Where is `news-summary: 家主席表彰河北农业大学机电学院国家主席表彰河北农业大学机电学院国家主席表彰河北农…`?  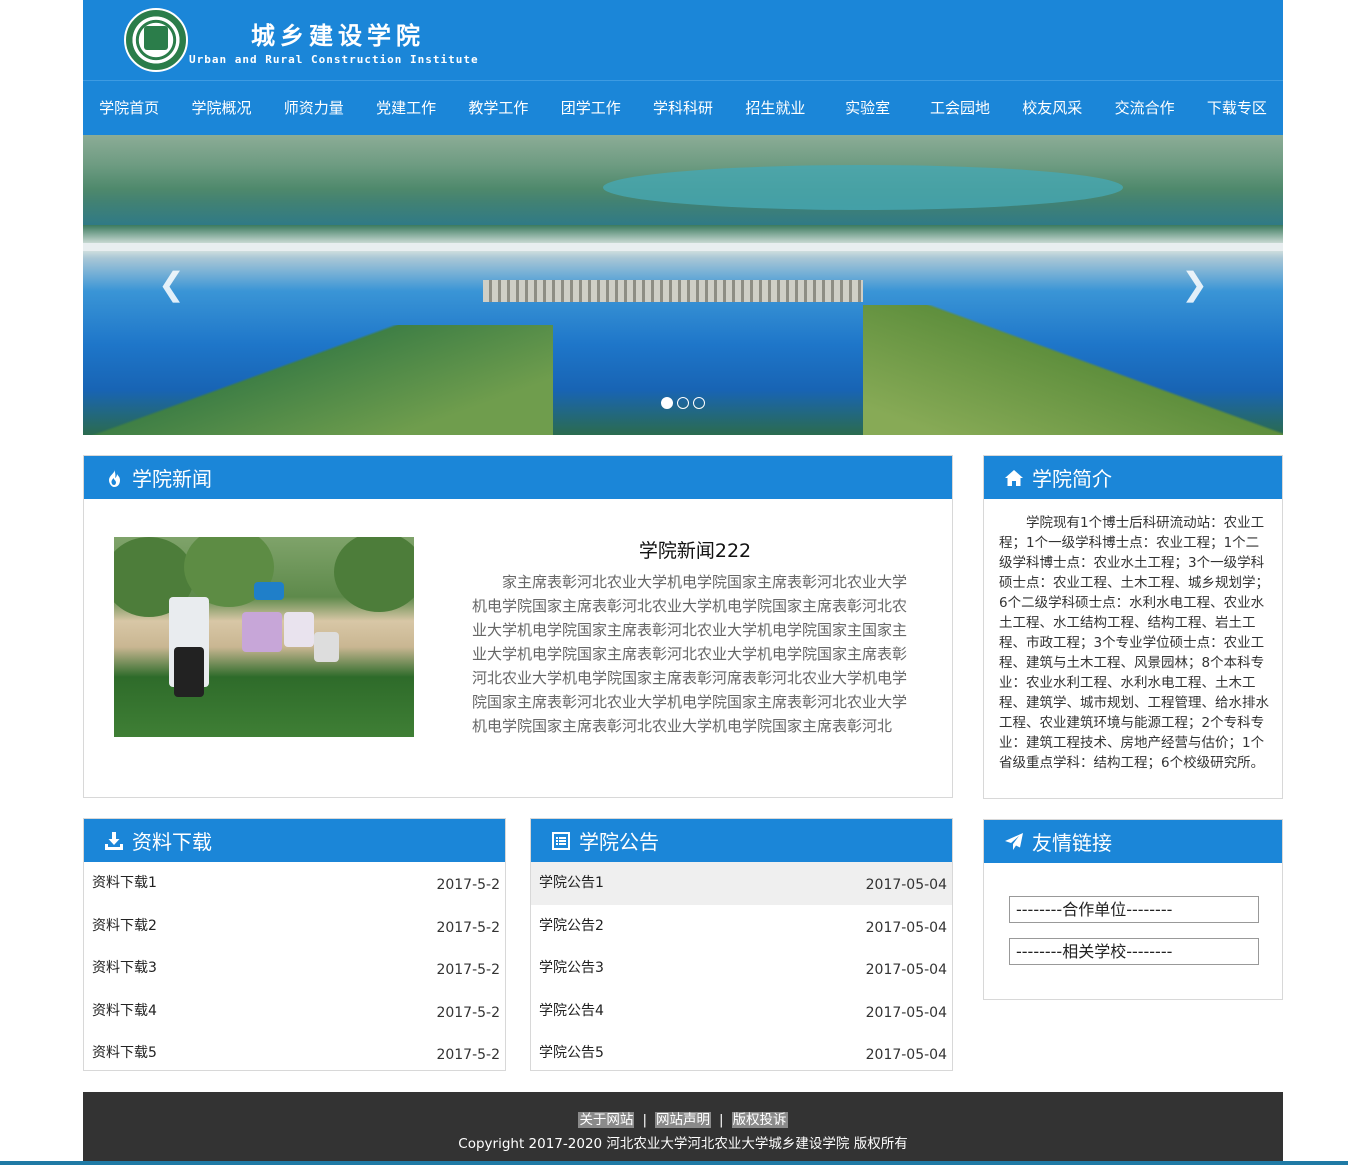
news-summary: 家主席表彰河北农业大学机电学院国家主席表彰河北农业大学机电学院国家主席表彰河北农… is located at coordinates (690, 654).